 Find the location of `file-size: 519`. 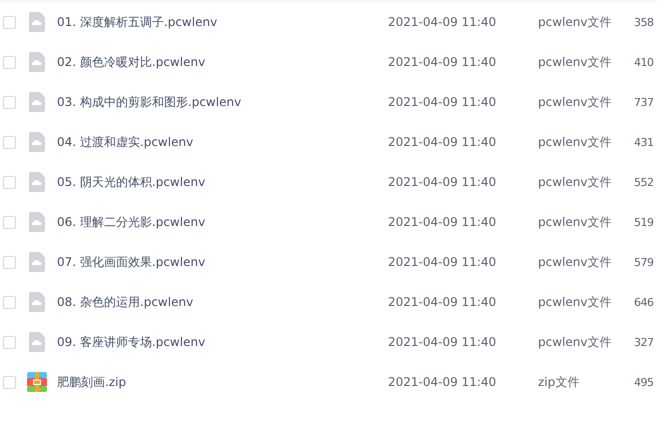

file-size: 519 is located at coordinates (644, 222).